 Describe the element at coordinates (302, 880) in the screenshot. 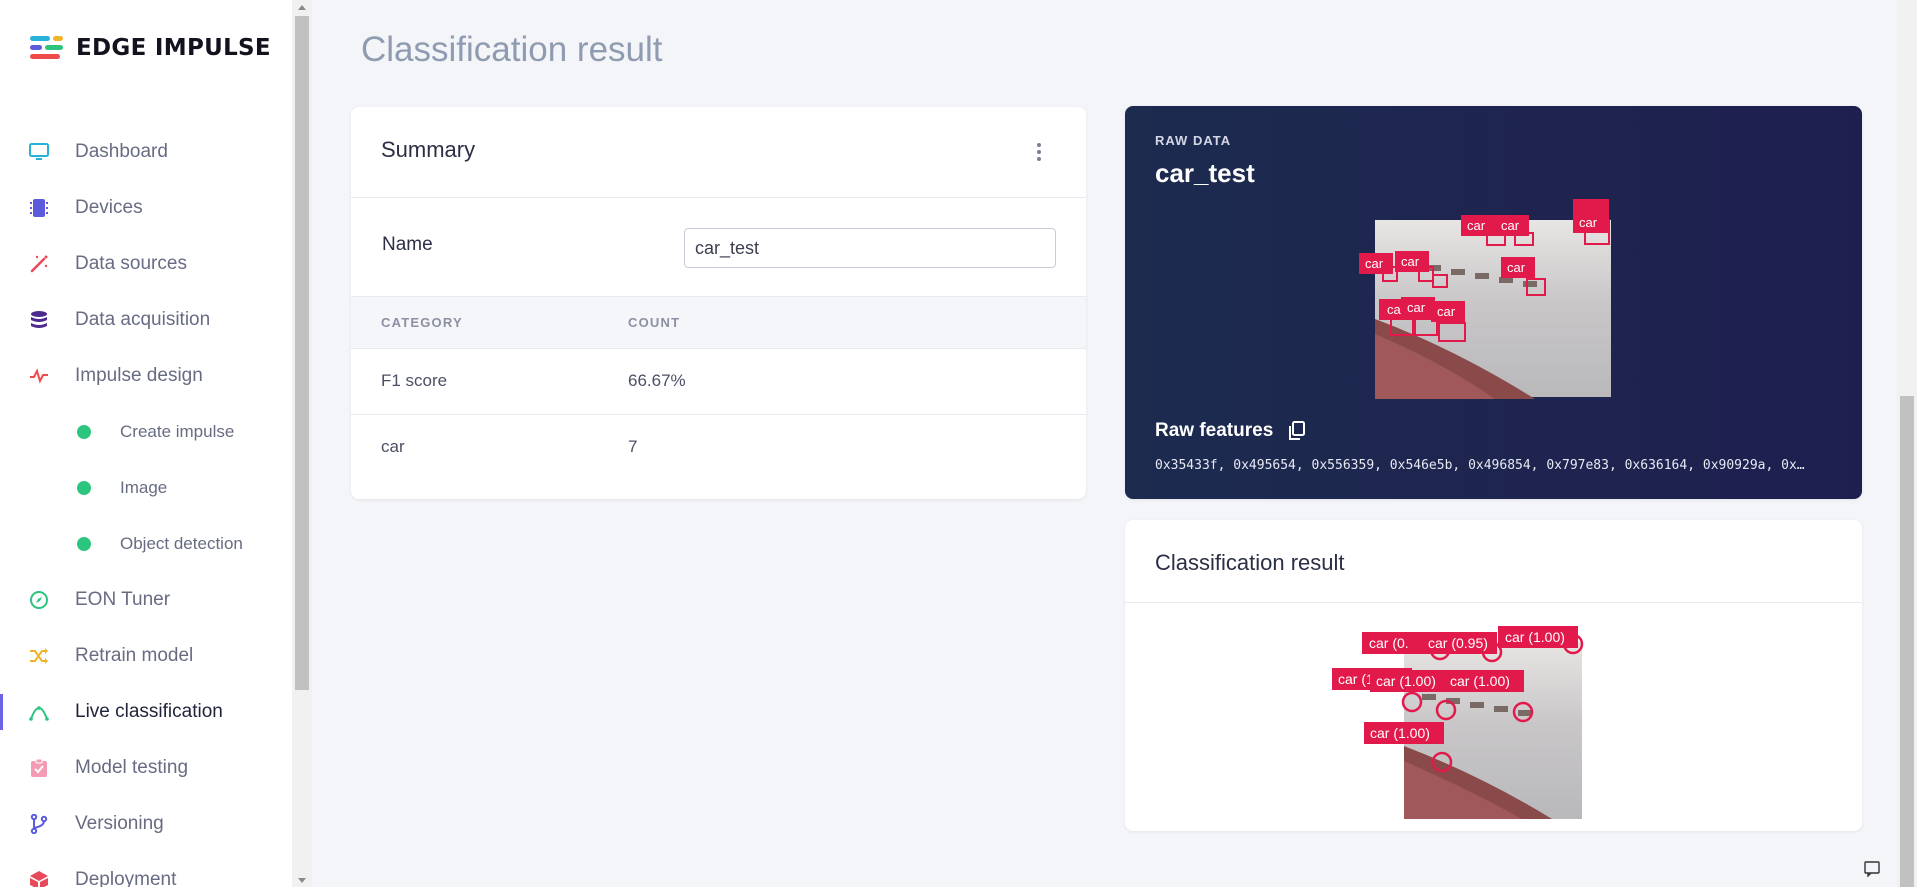

I see `scroll-down-arrow-icon` at that location.